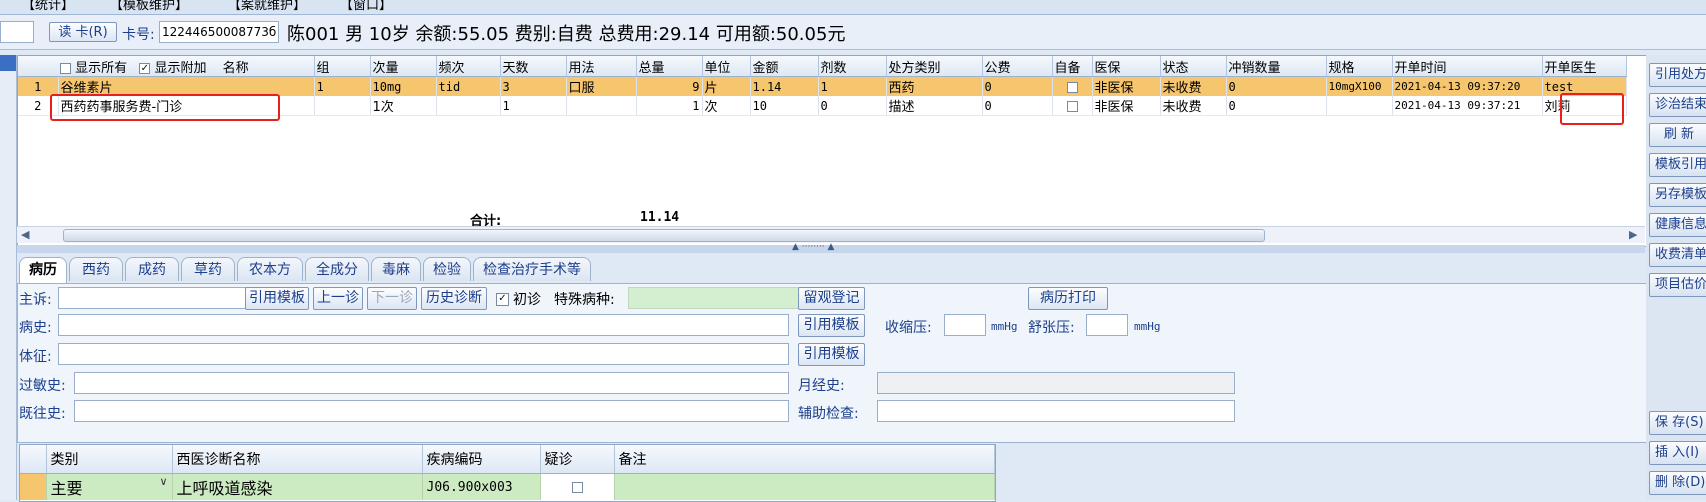  I want to click on health-info-button: 健康信息, so click(1677, 225).